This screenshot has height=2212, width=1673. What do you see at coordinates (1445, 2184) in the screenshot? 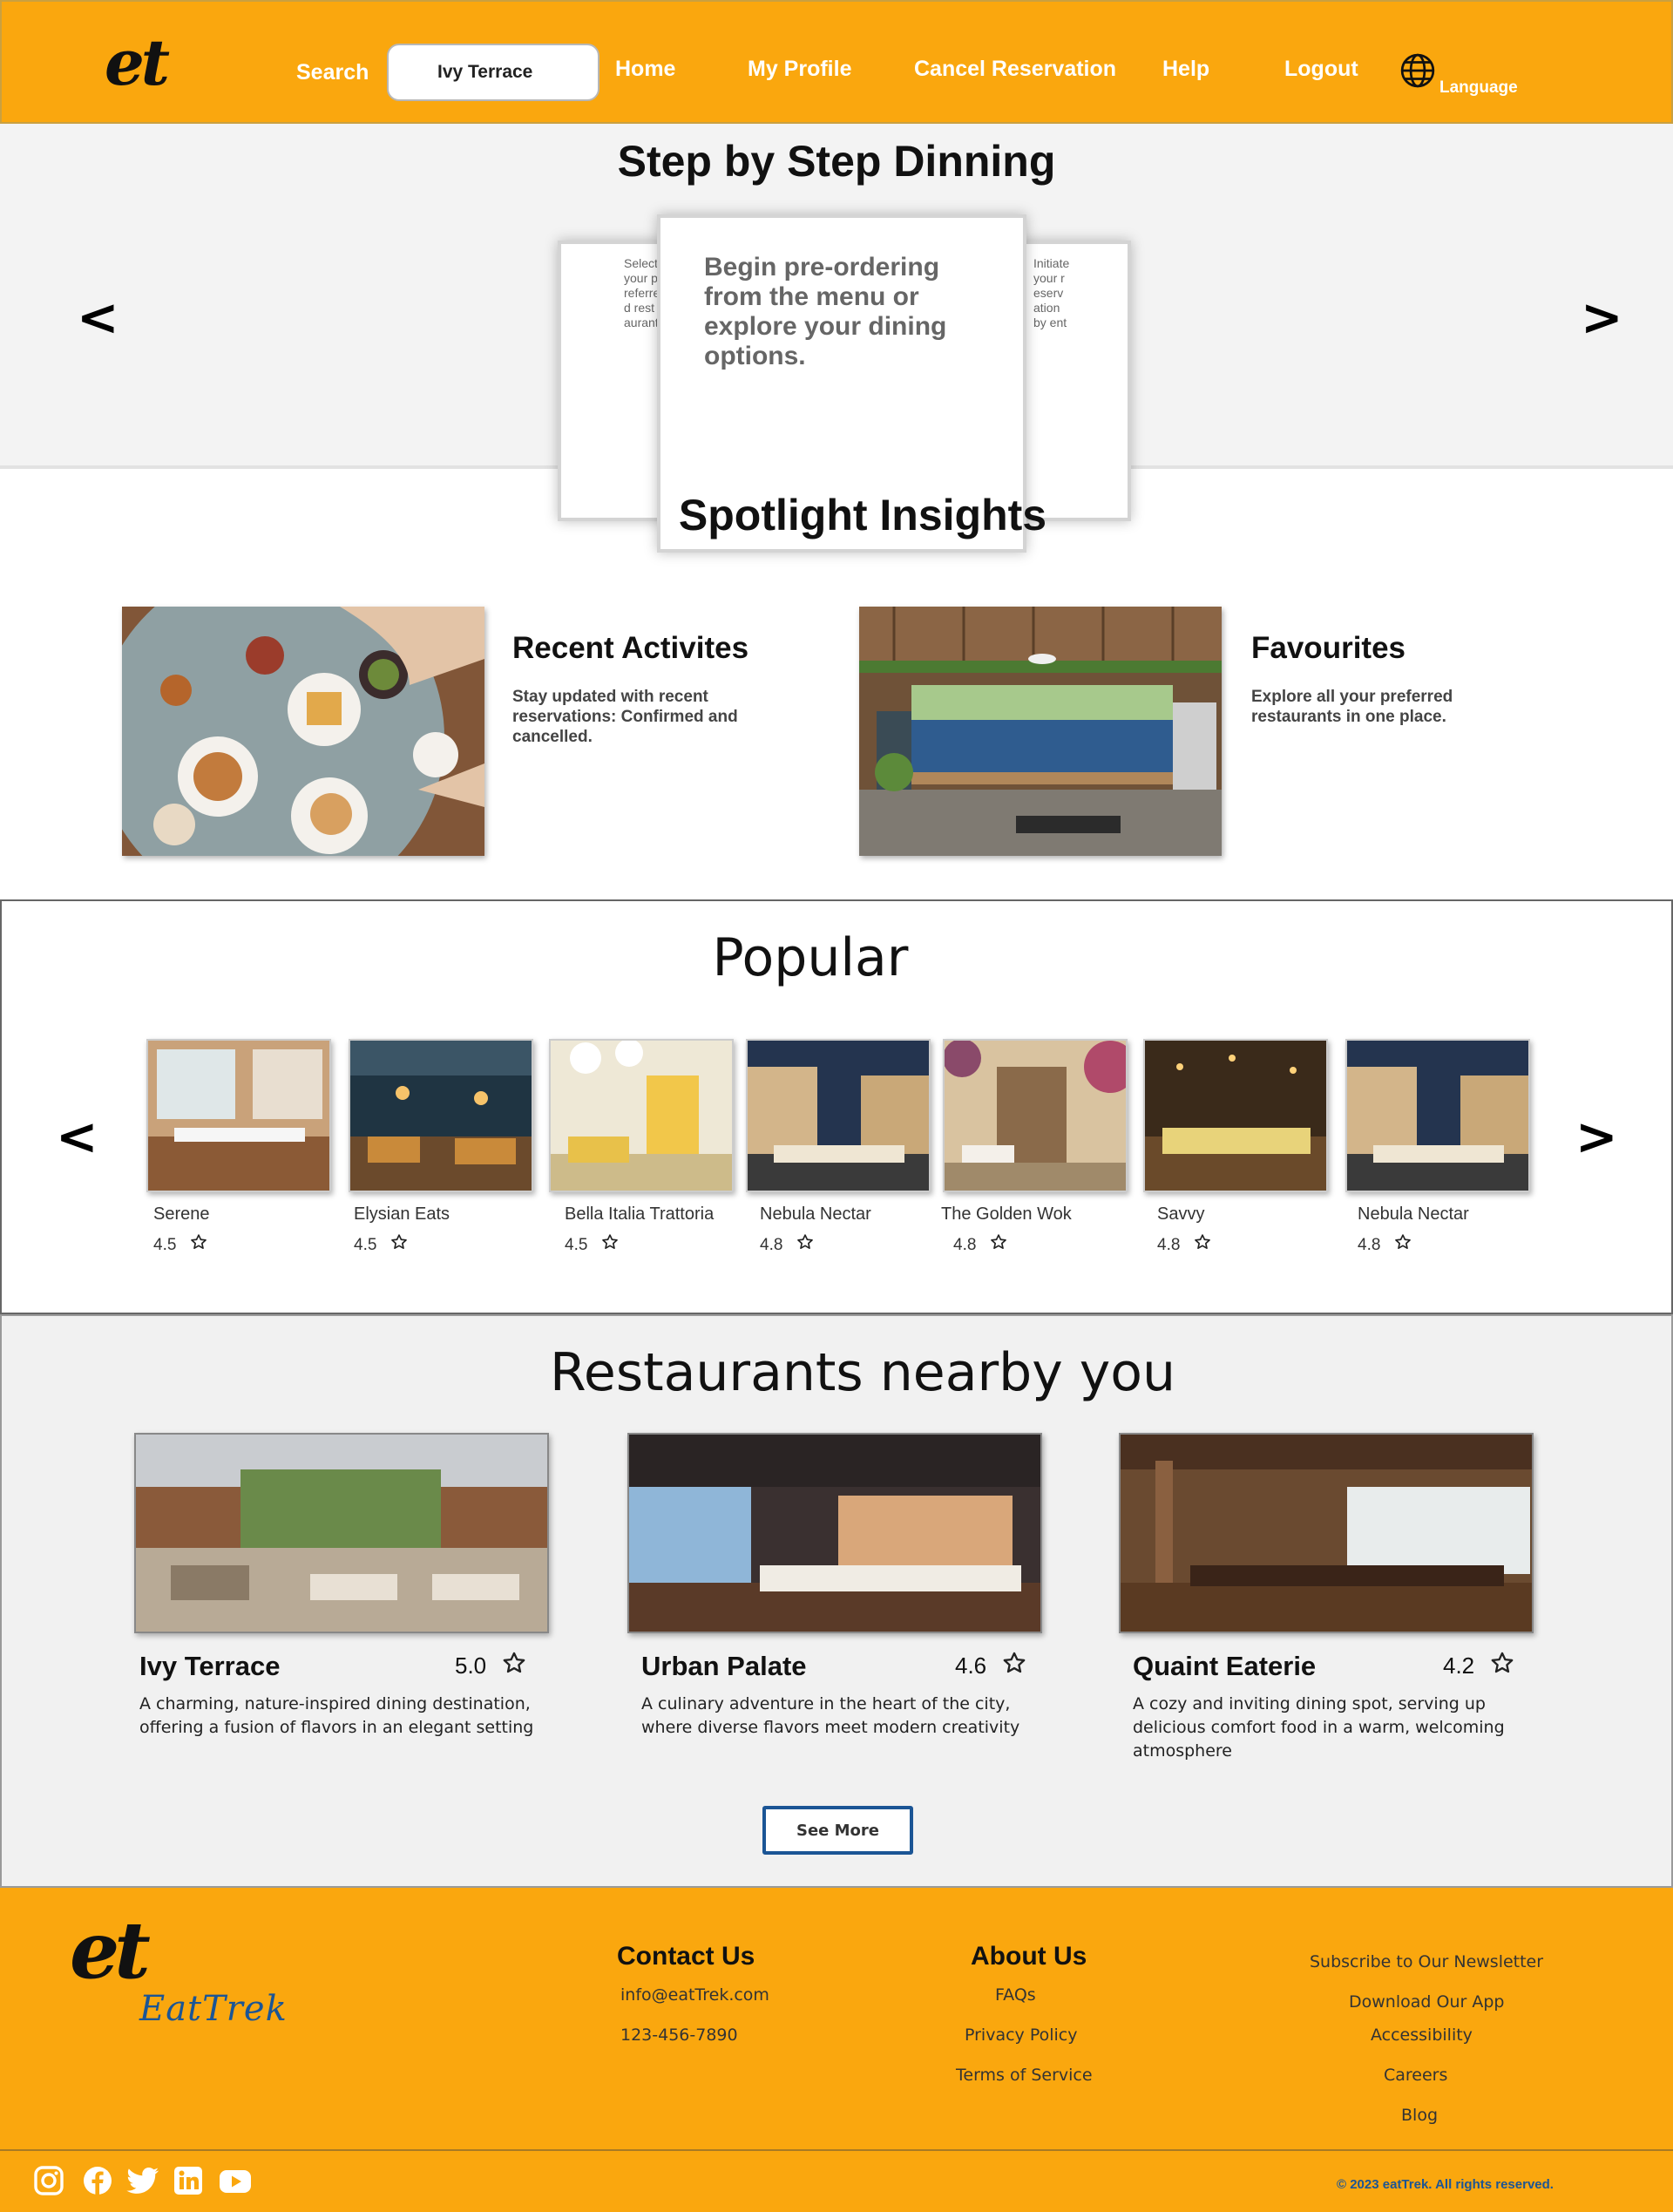
I see `copyright-text: © 2023 eatTrek. All rights reserved.` at bounding box center [1445, 2184].